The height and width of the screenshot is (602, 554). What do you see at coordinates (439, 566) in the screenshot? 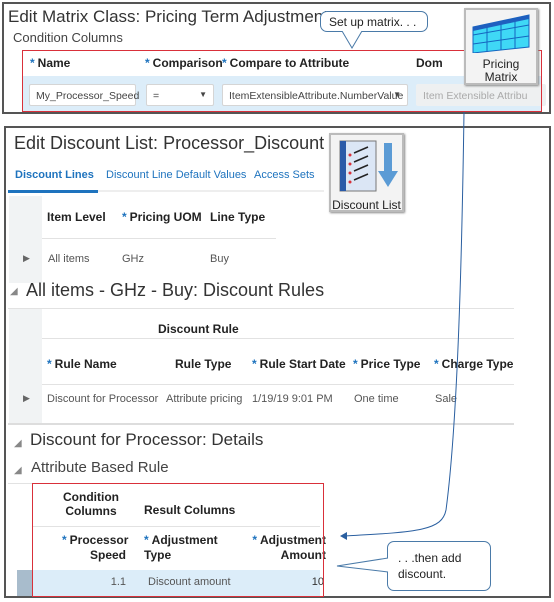
I see `callout-add-discount: . . .then add discount.` at bounding box center [439, 566].